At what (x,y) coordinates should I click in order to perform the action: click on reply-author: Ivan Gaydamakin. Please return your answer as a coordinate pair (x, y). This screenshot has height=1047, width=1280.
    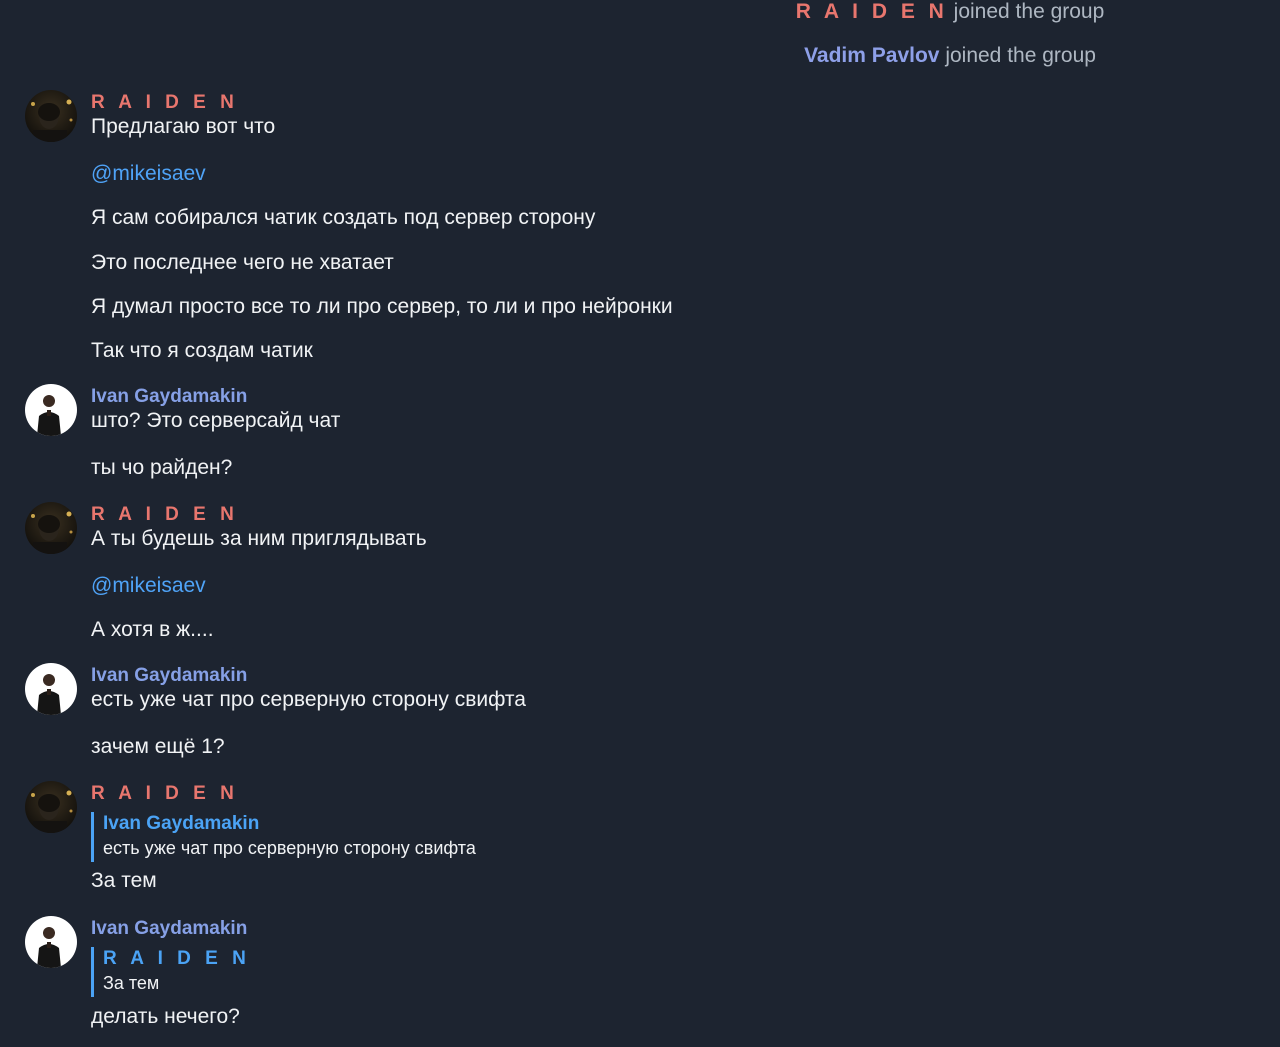
    Looking at the image, I should click on (181, 823).